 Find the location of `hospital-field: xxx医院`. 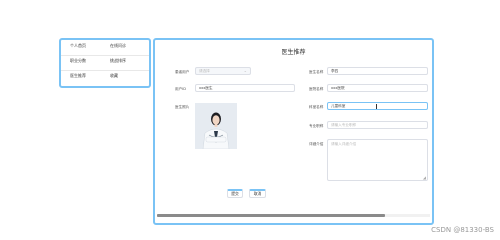

hospital-field: xxx医院 is located at coordinates (377, 88).